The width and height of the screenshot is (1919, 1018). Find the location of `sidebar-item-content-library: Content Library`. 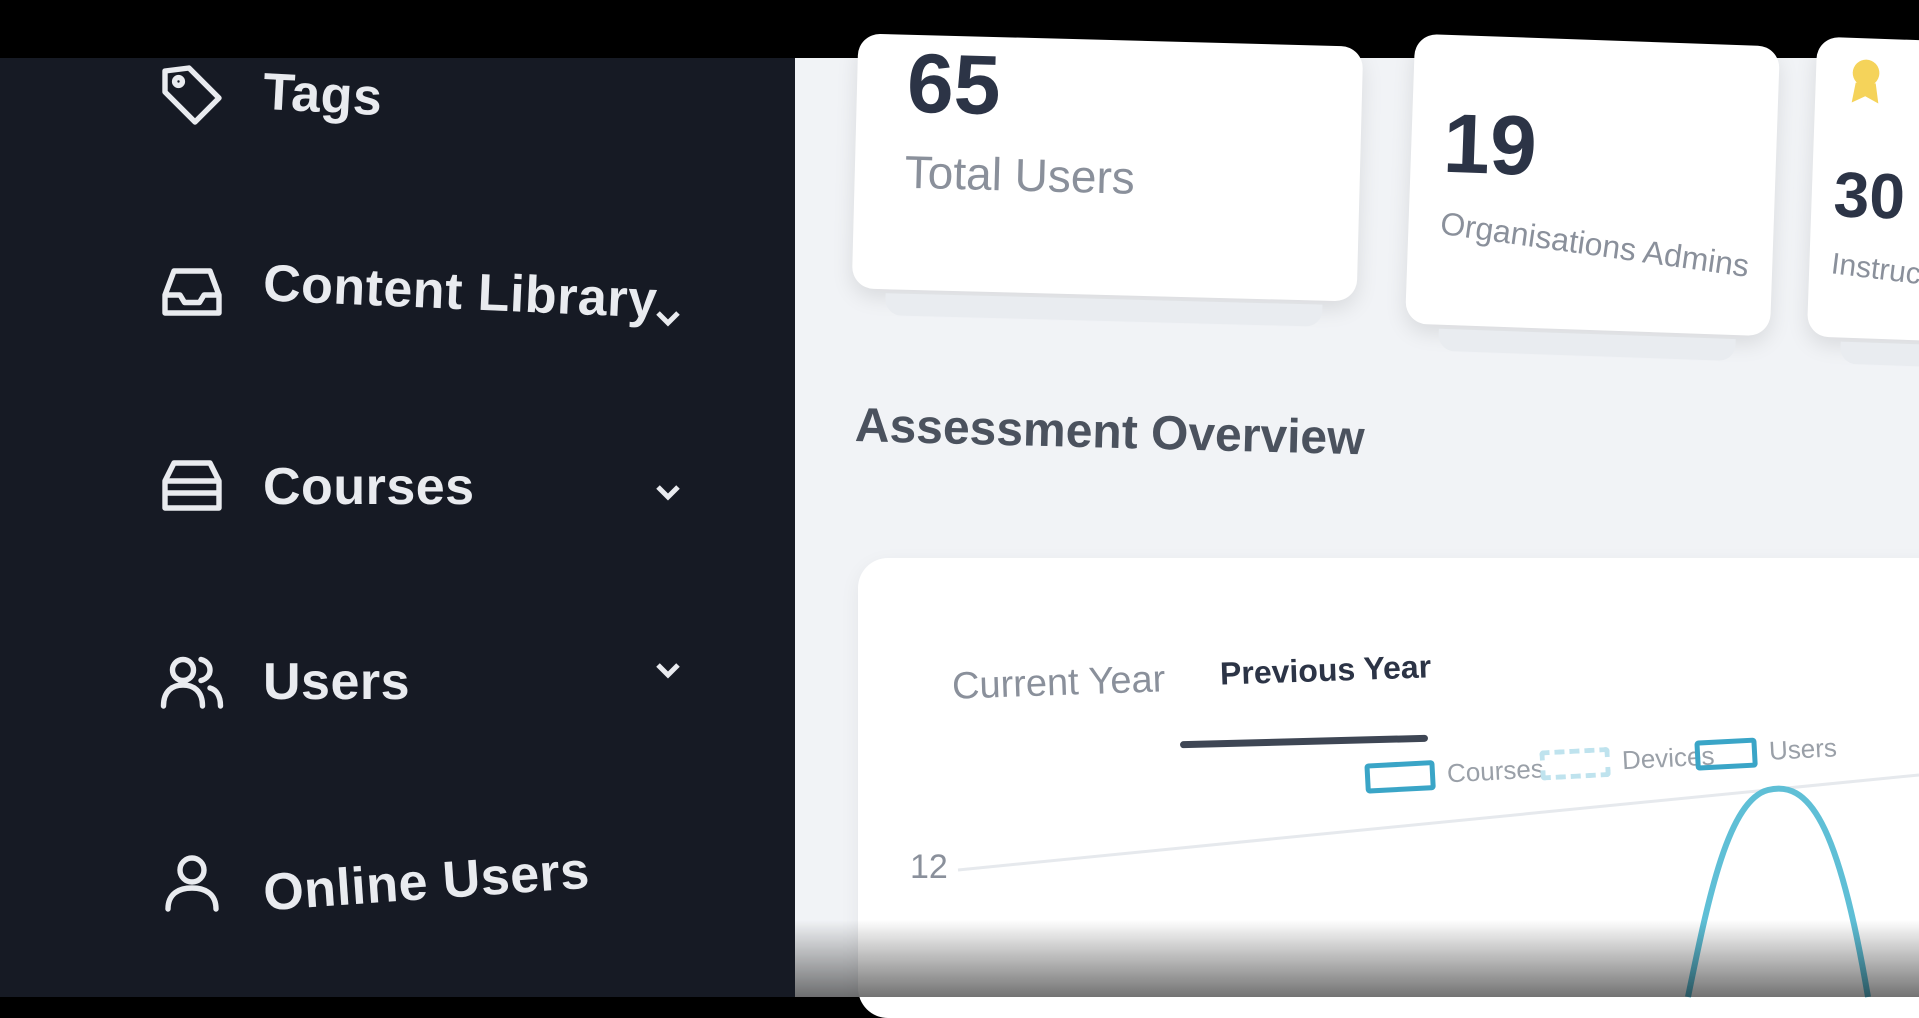

sidebar-item-content-library: Content Library is located at coordinates (407, 292).